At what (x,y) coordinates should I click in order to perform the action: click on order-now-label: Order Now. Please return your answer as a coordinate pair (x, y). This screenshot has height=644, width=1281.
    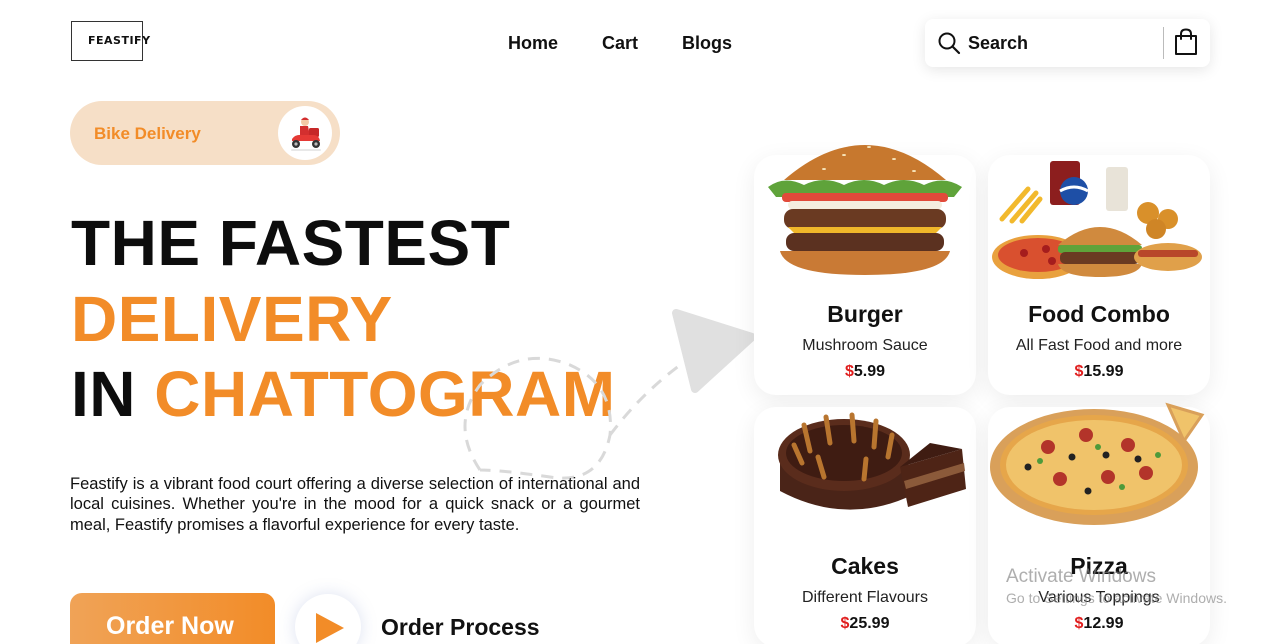
    Looking at the image, I should click on (170, 626).